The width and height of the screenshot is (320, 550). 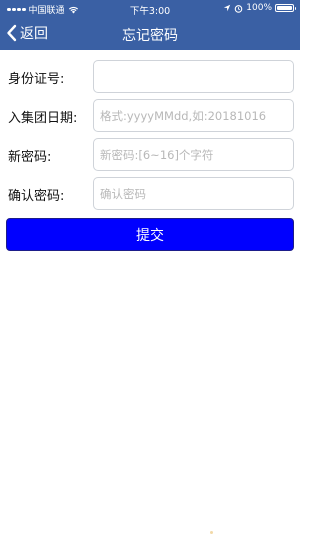 I want to click on app-header: 中国联通 下午3:00 100% 返回 忘记密码, so click(x=150, y=25).